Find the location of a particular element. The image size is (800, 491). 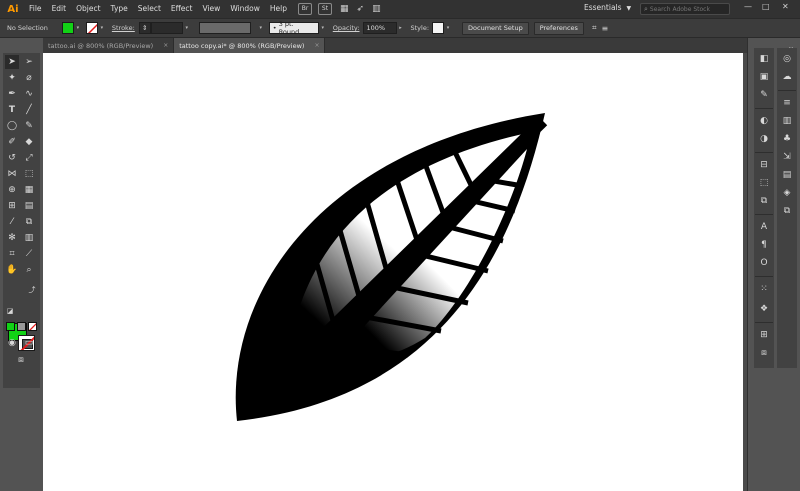

screen-mode-icon: ⧈ is located at coordinates (21, 360).